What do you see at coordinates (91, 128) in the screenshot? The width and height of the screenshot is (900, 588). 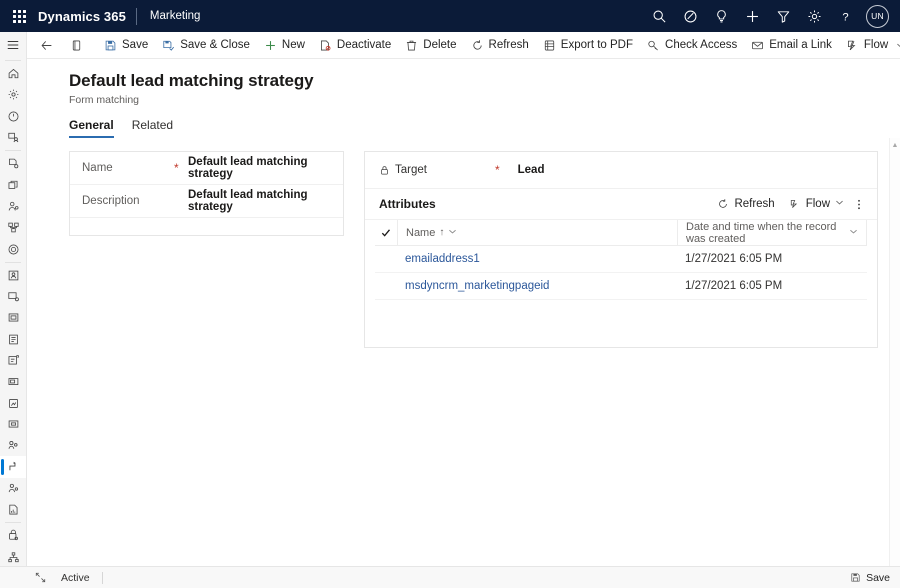 I see `tab-general: General` at bounding box center [91, 128].